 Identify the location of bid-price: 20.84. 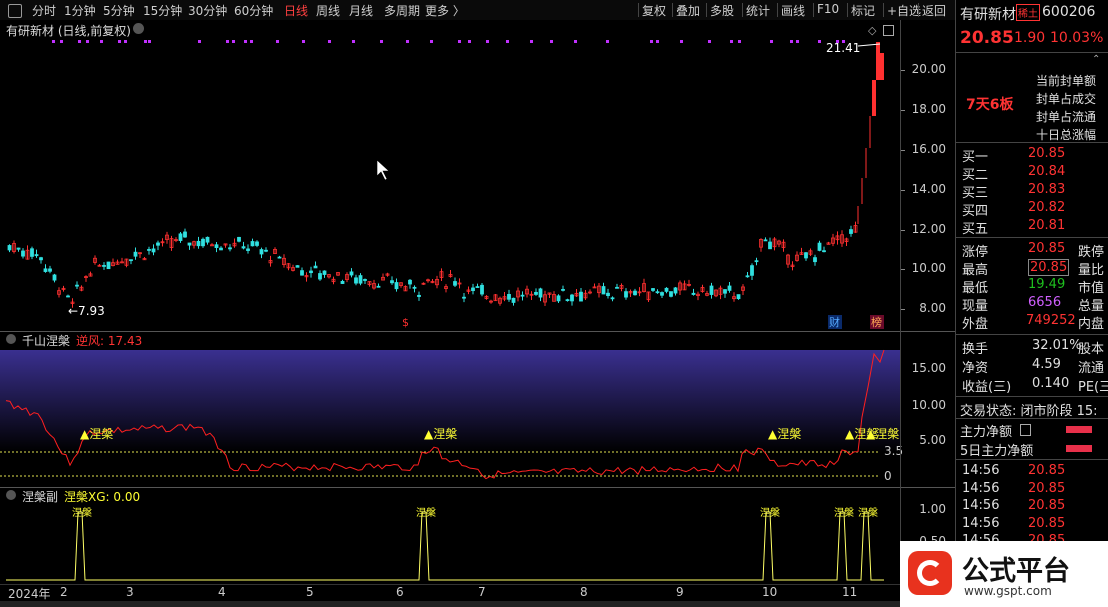
(1047, 171).